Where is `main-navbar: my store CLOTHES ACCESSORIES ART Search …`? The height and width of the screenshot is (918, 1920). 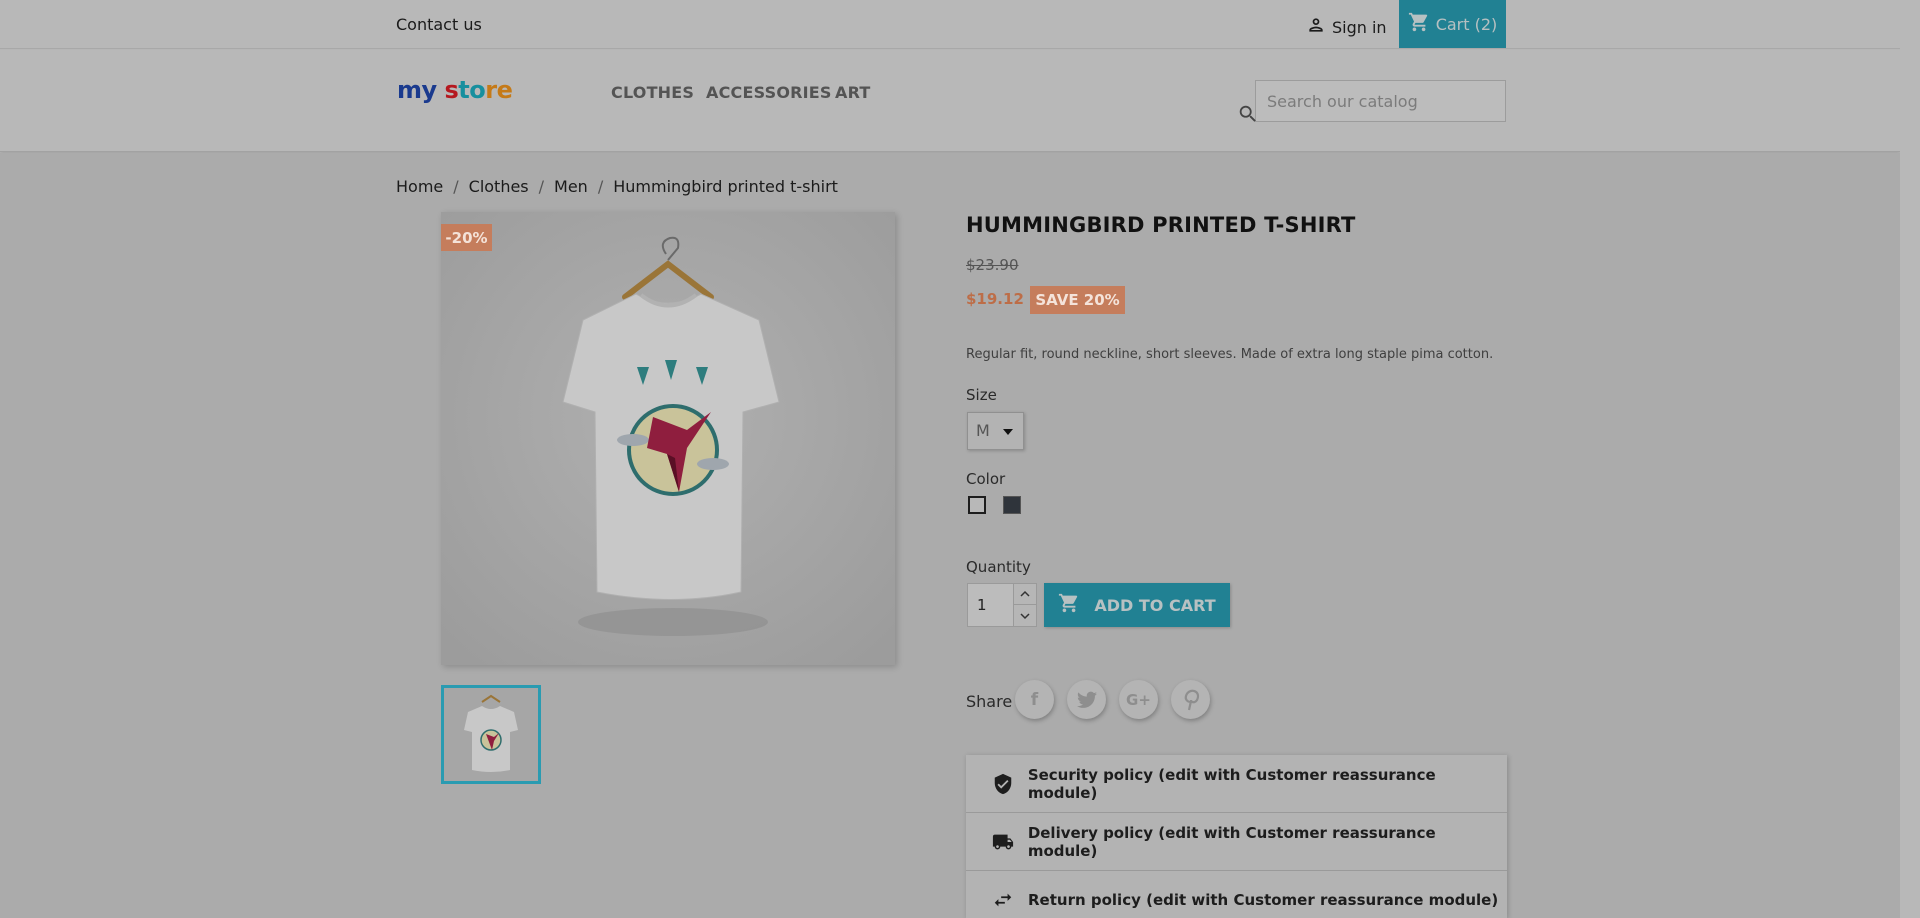 main-navbar: my store CLOTHES ACCESSORIES ART Search … is located at coordinates (950, 101).